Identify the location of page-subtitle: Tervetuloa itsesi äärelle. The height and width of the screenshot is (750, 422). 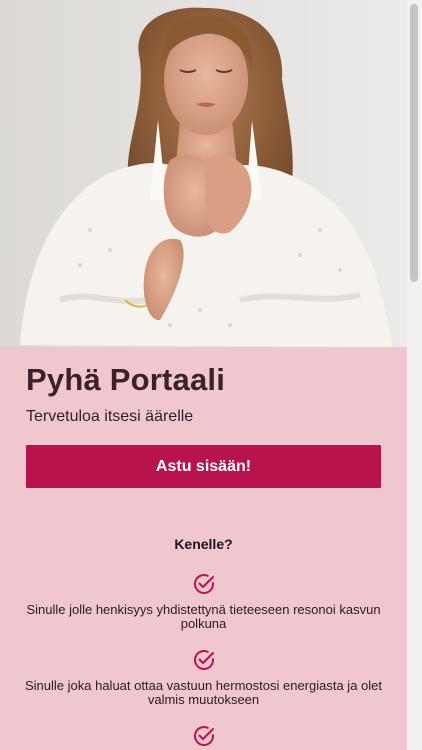
(110, 416).